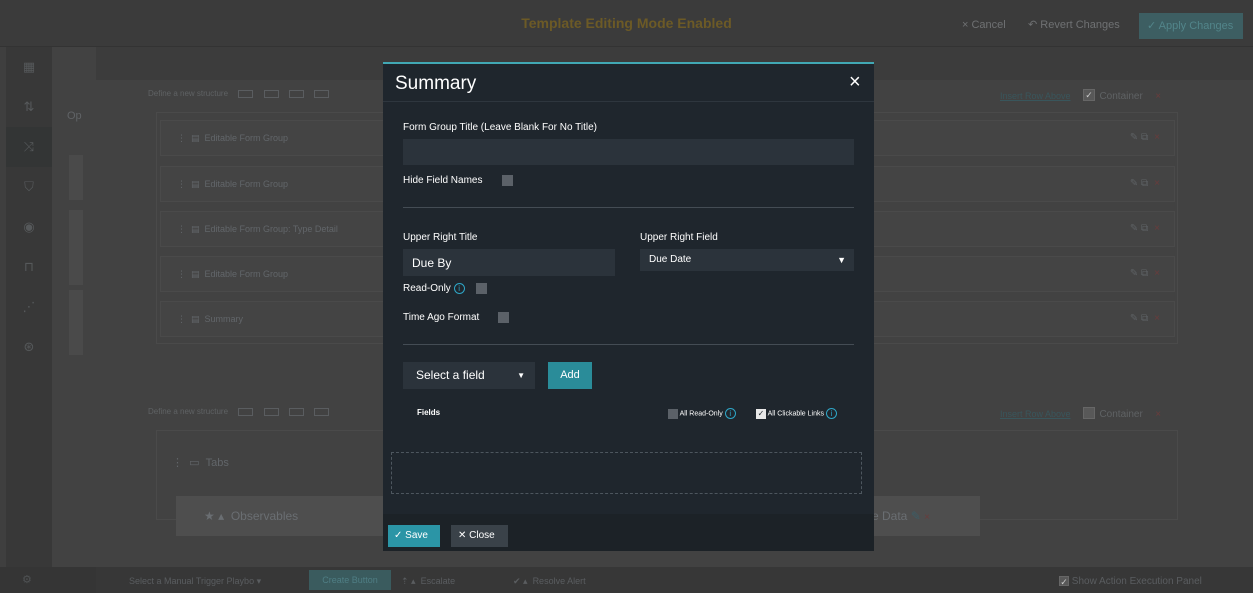 This screenshot has width=1253, height=593. I want to click on compass-icon: ◉, so click(29, 227).